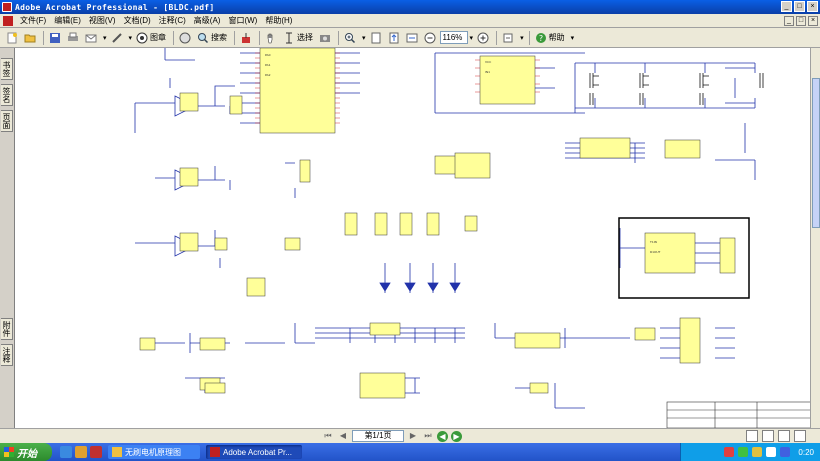 The image size is (820, 461). What do you see at coordinates (413, 436) in the screenshot?
I see `next-page-icon: ▶` at bounding box center [413, 436].